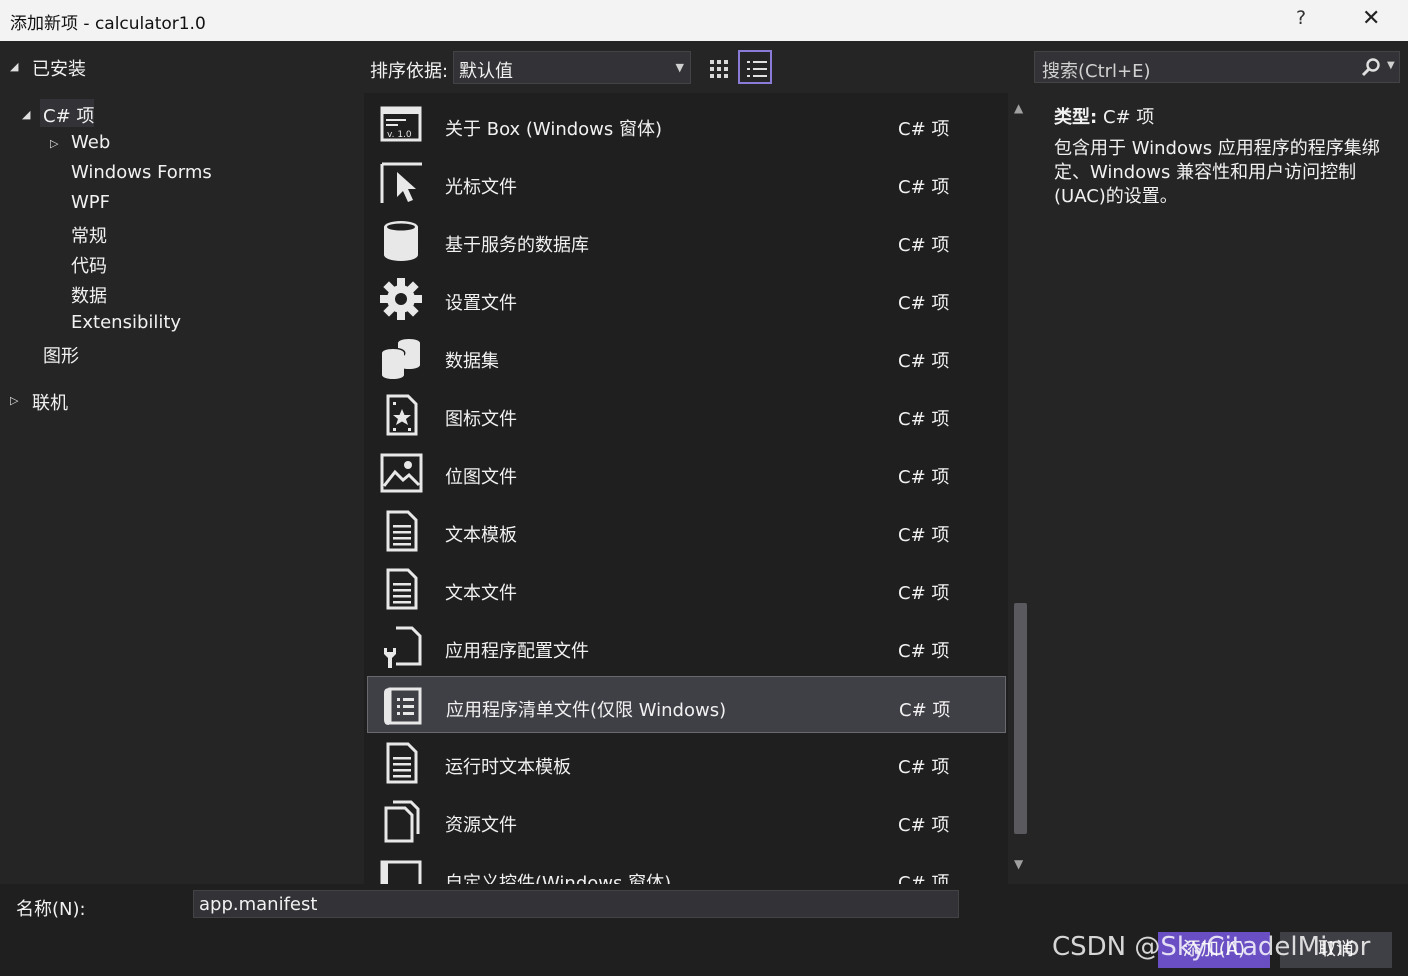  What do you see at coordinates (481, 825) in the screenshot?
I see `template-name: 资源文件` at bounding box center [481, 825].